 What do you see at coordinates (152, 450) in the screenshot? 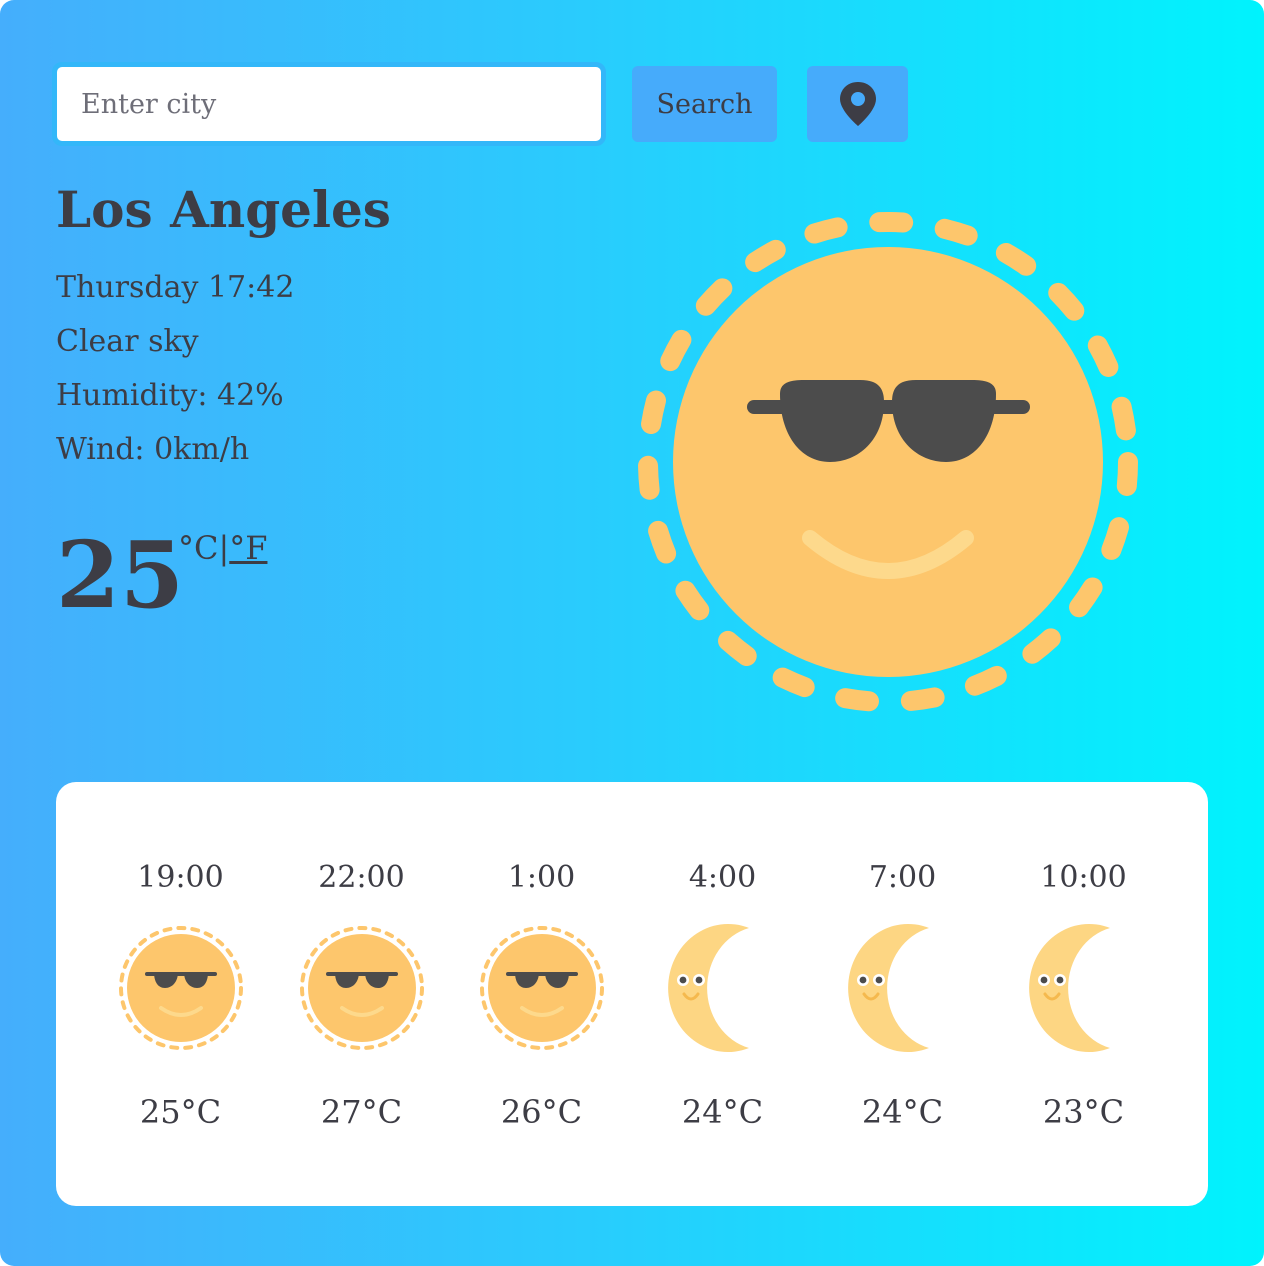
I see `wind: Wind: 0km/h` at bounding box center [152, 450].